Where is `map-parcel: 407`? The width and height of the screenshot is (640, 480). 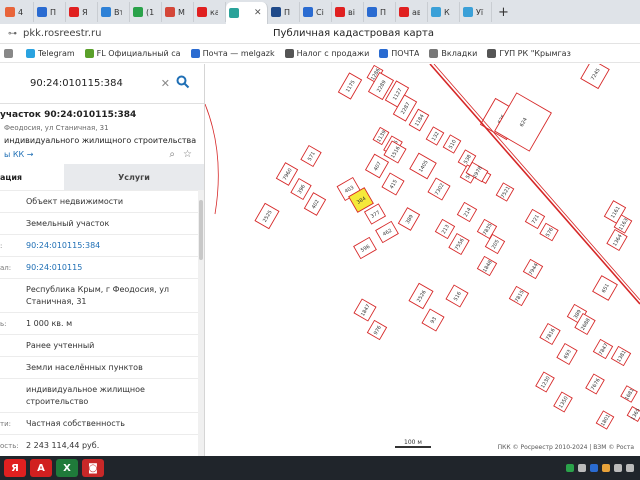
map-parcel: 407 is located at coordinates (377, 166).